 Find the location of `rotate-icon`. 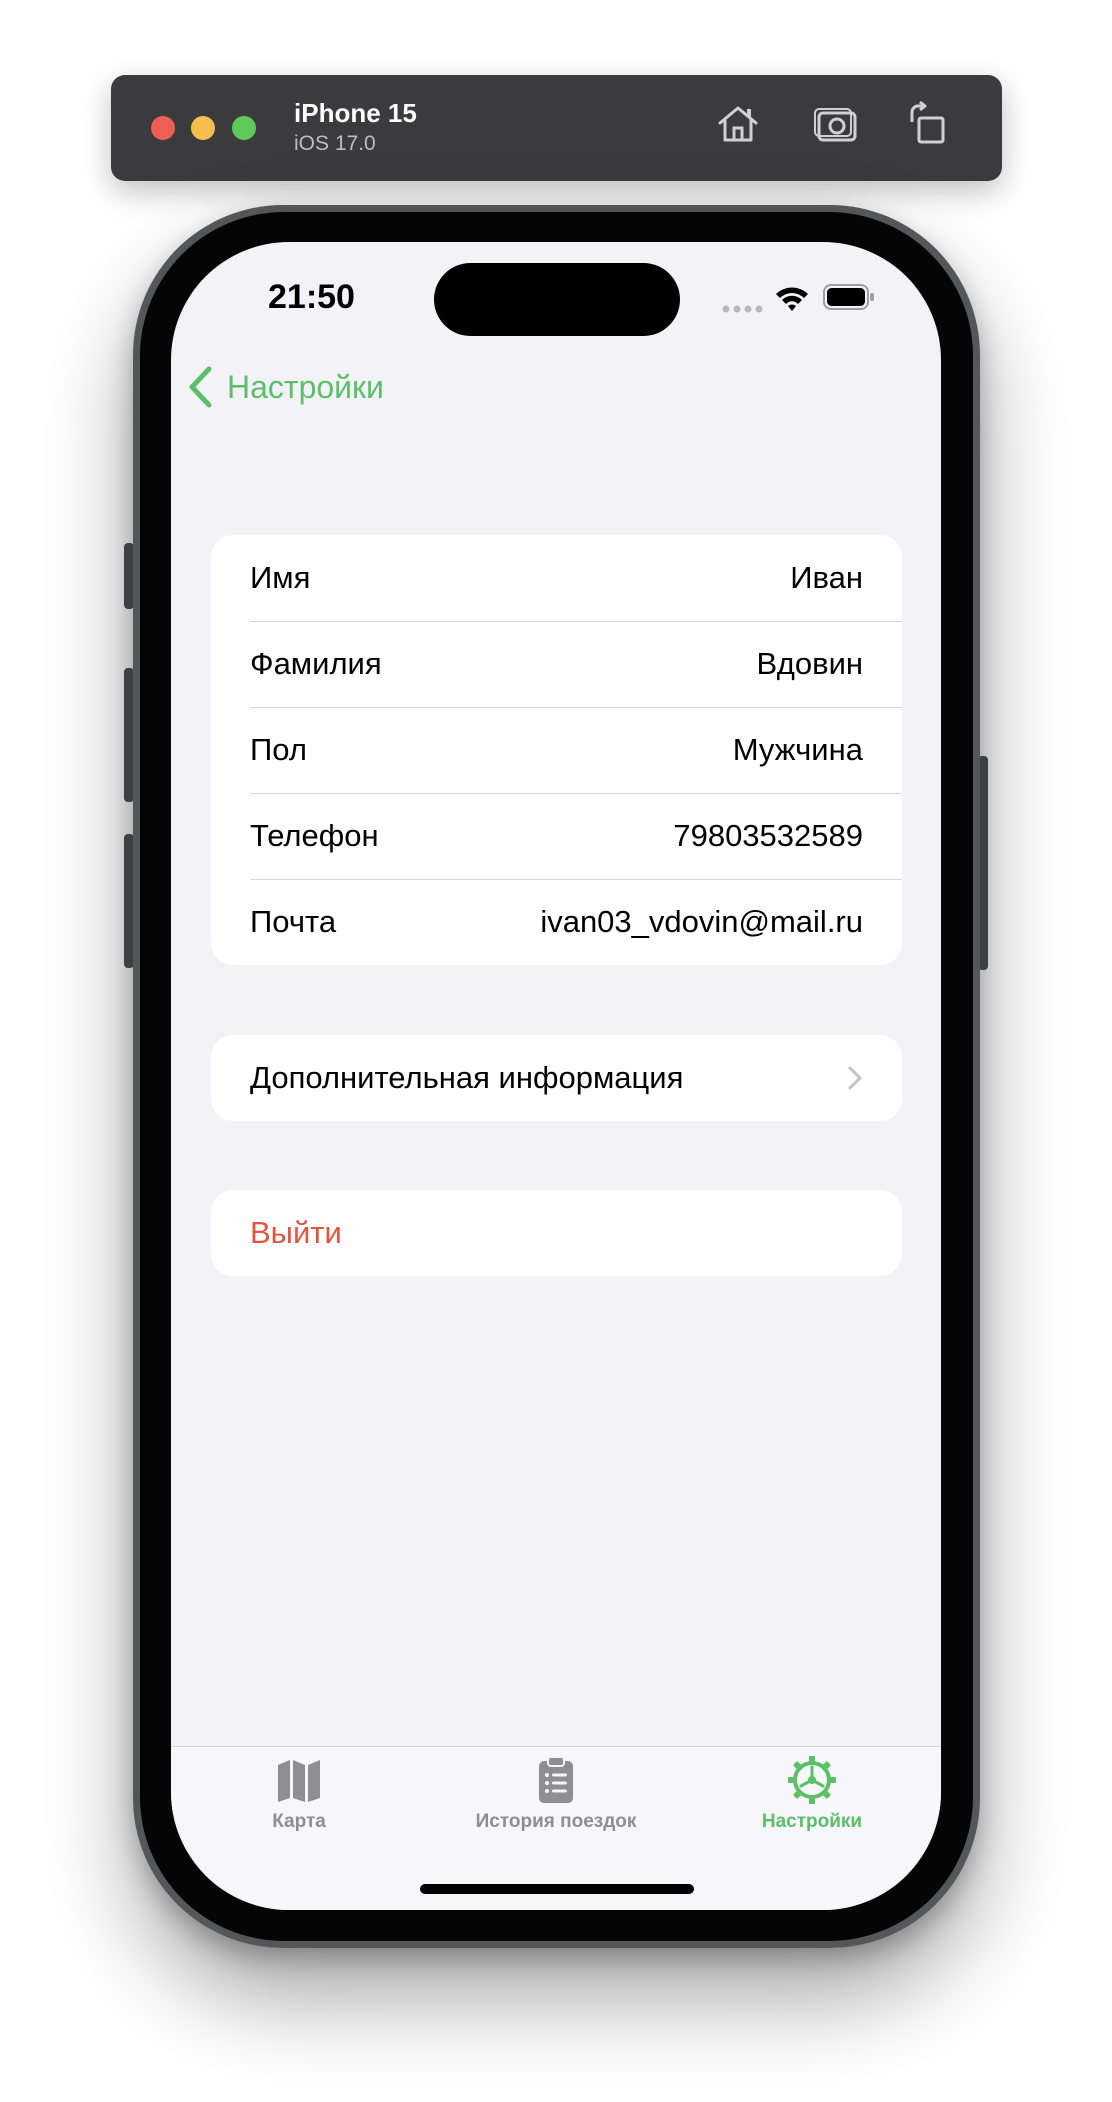

rotate-icon is located at coordinates (928, 124).